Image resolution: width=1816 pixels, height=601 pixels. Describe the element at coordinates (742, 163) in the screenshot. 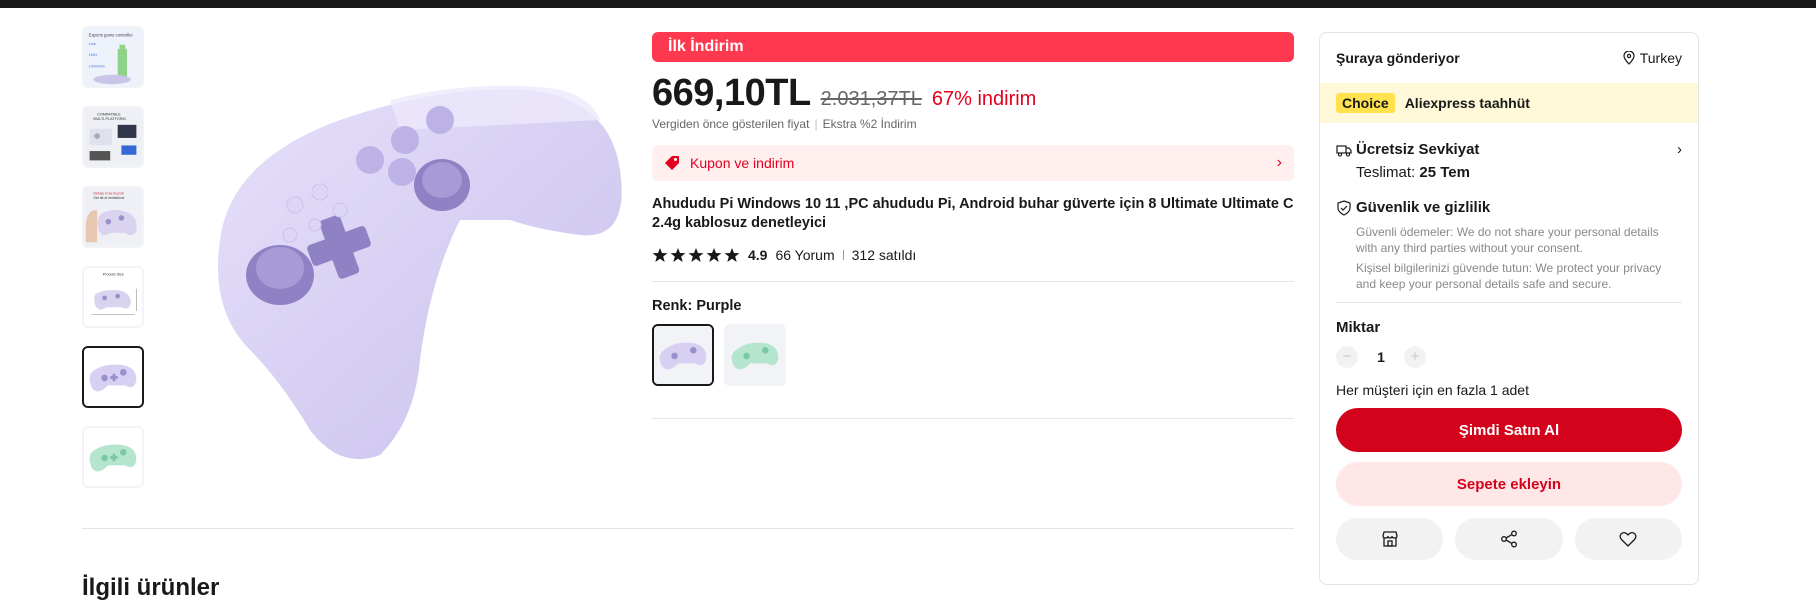

I see `coupon-label: Kupon ve indirim` at that location.